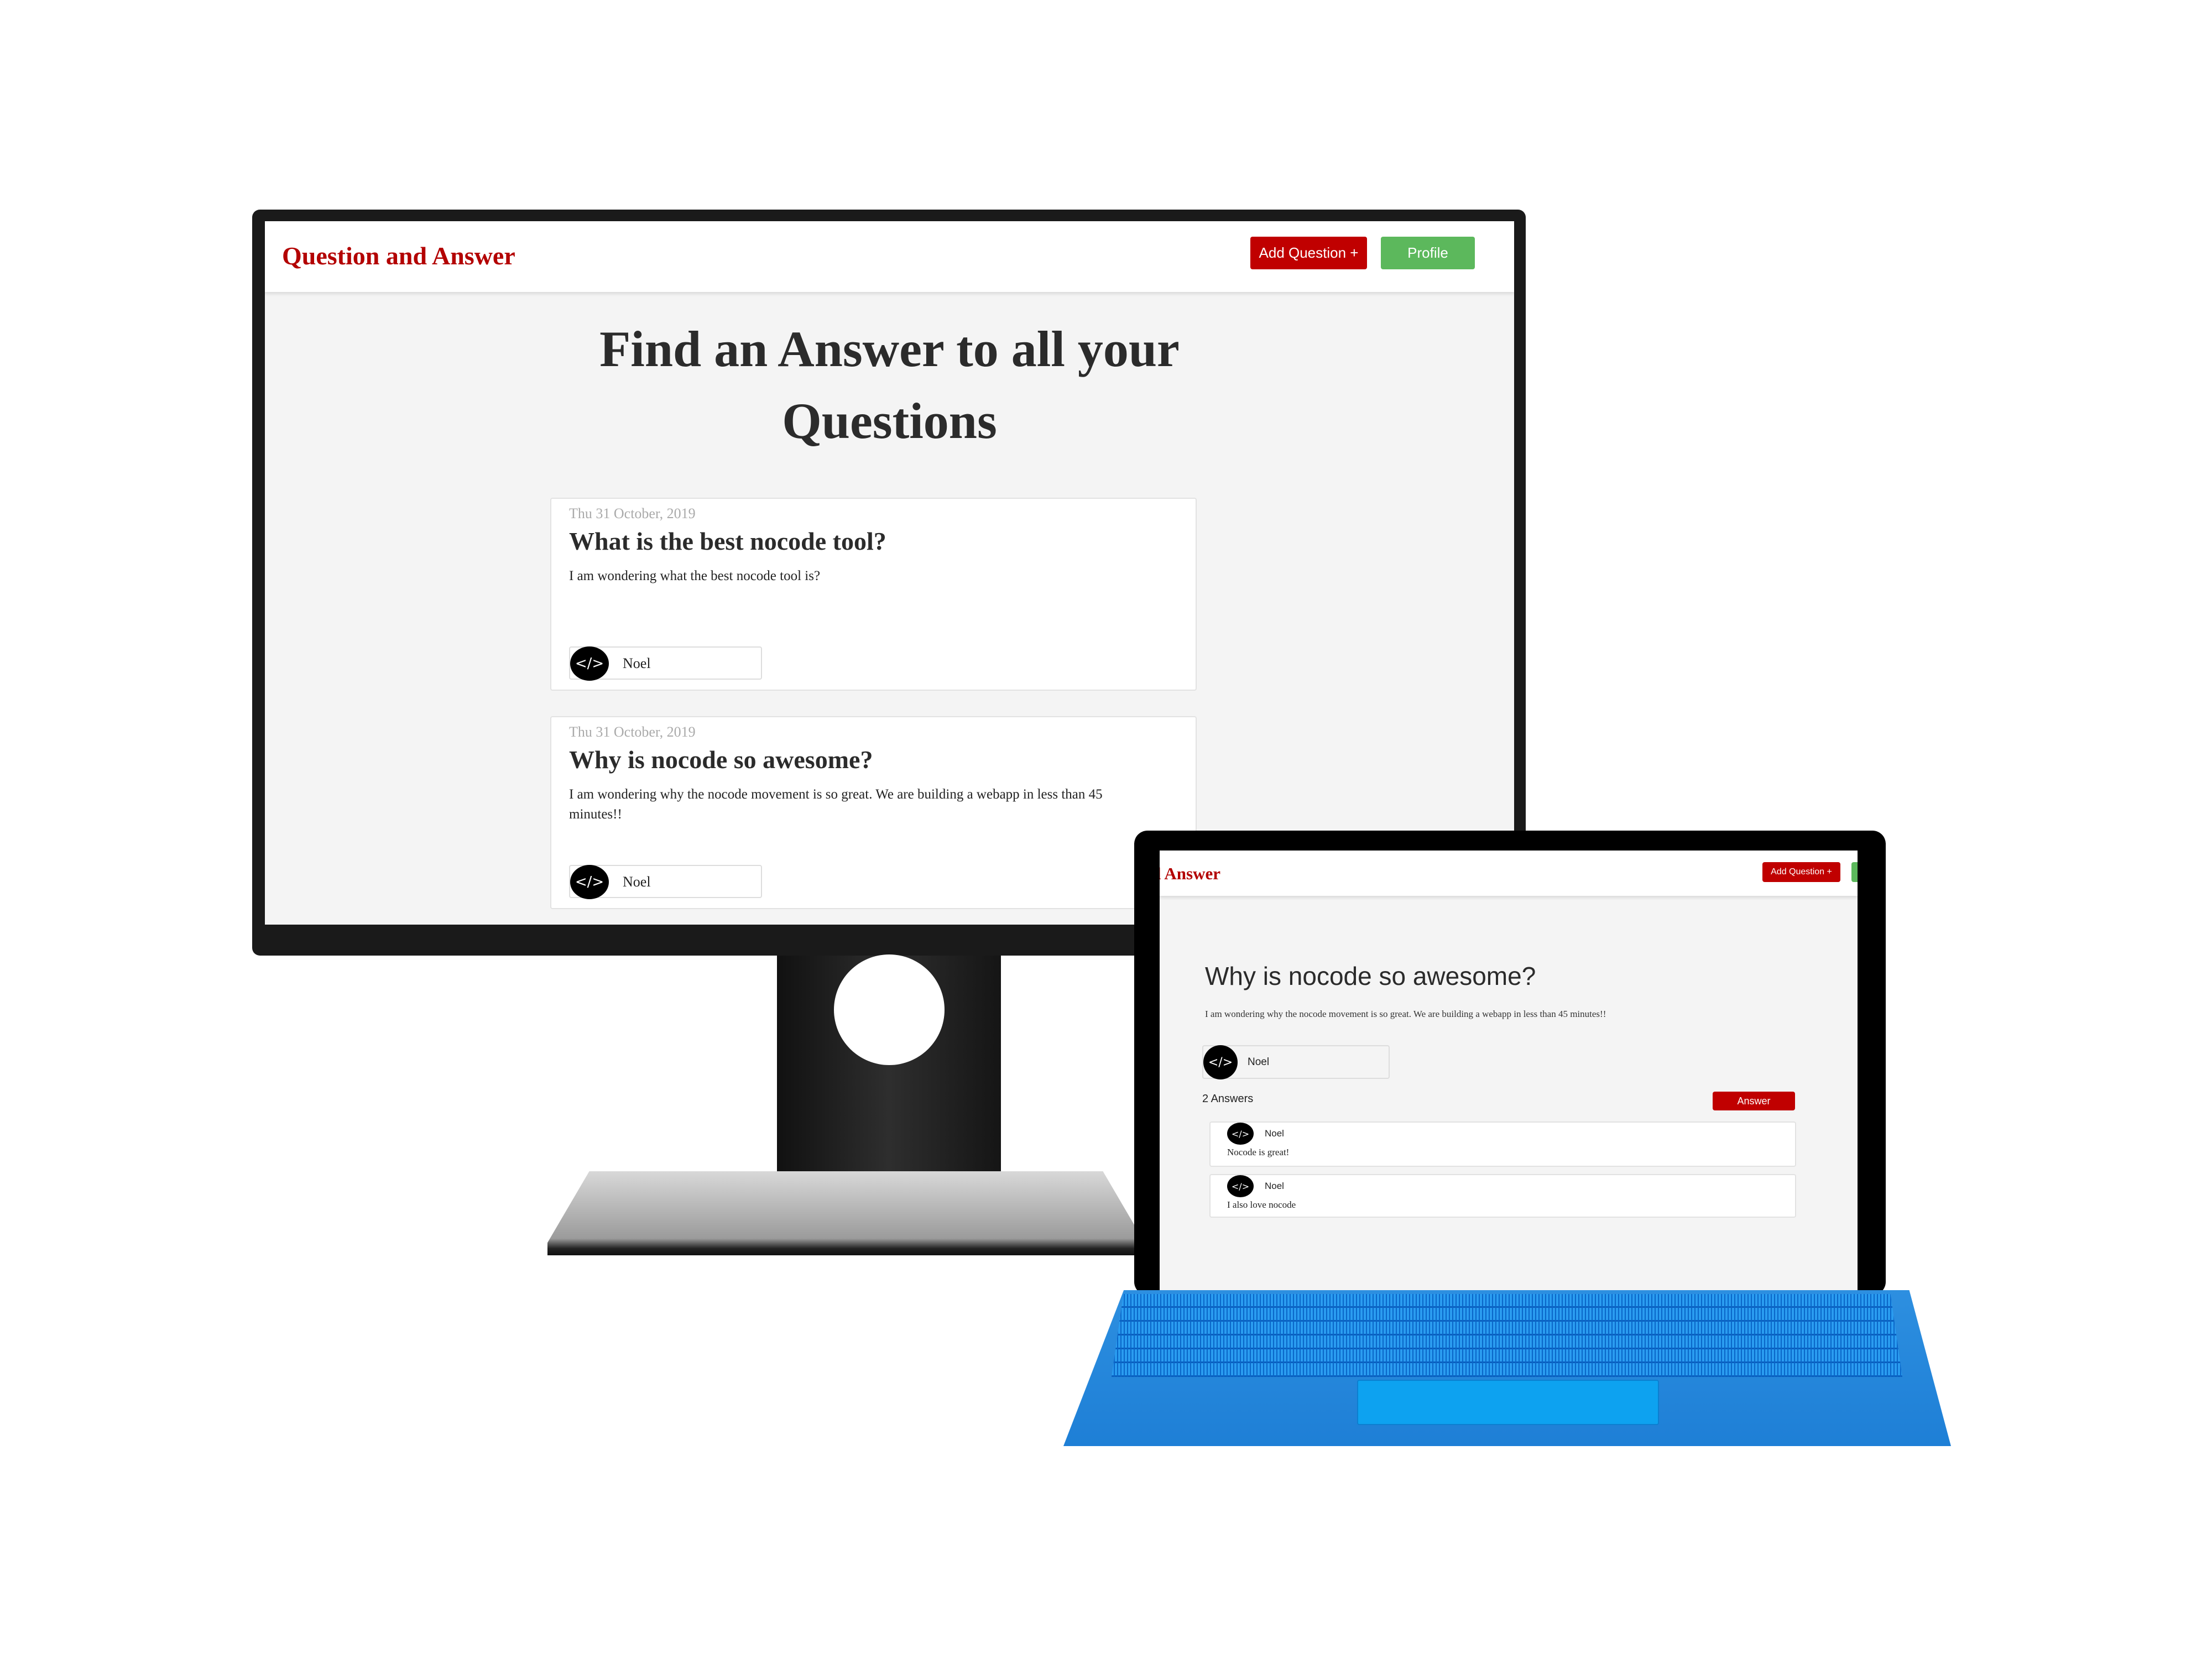  I want to click on answer-card: </> Noel I also love nocode, so click(1503, 1196).